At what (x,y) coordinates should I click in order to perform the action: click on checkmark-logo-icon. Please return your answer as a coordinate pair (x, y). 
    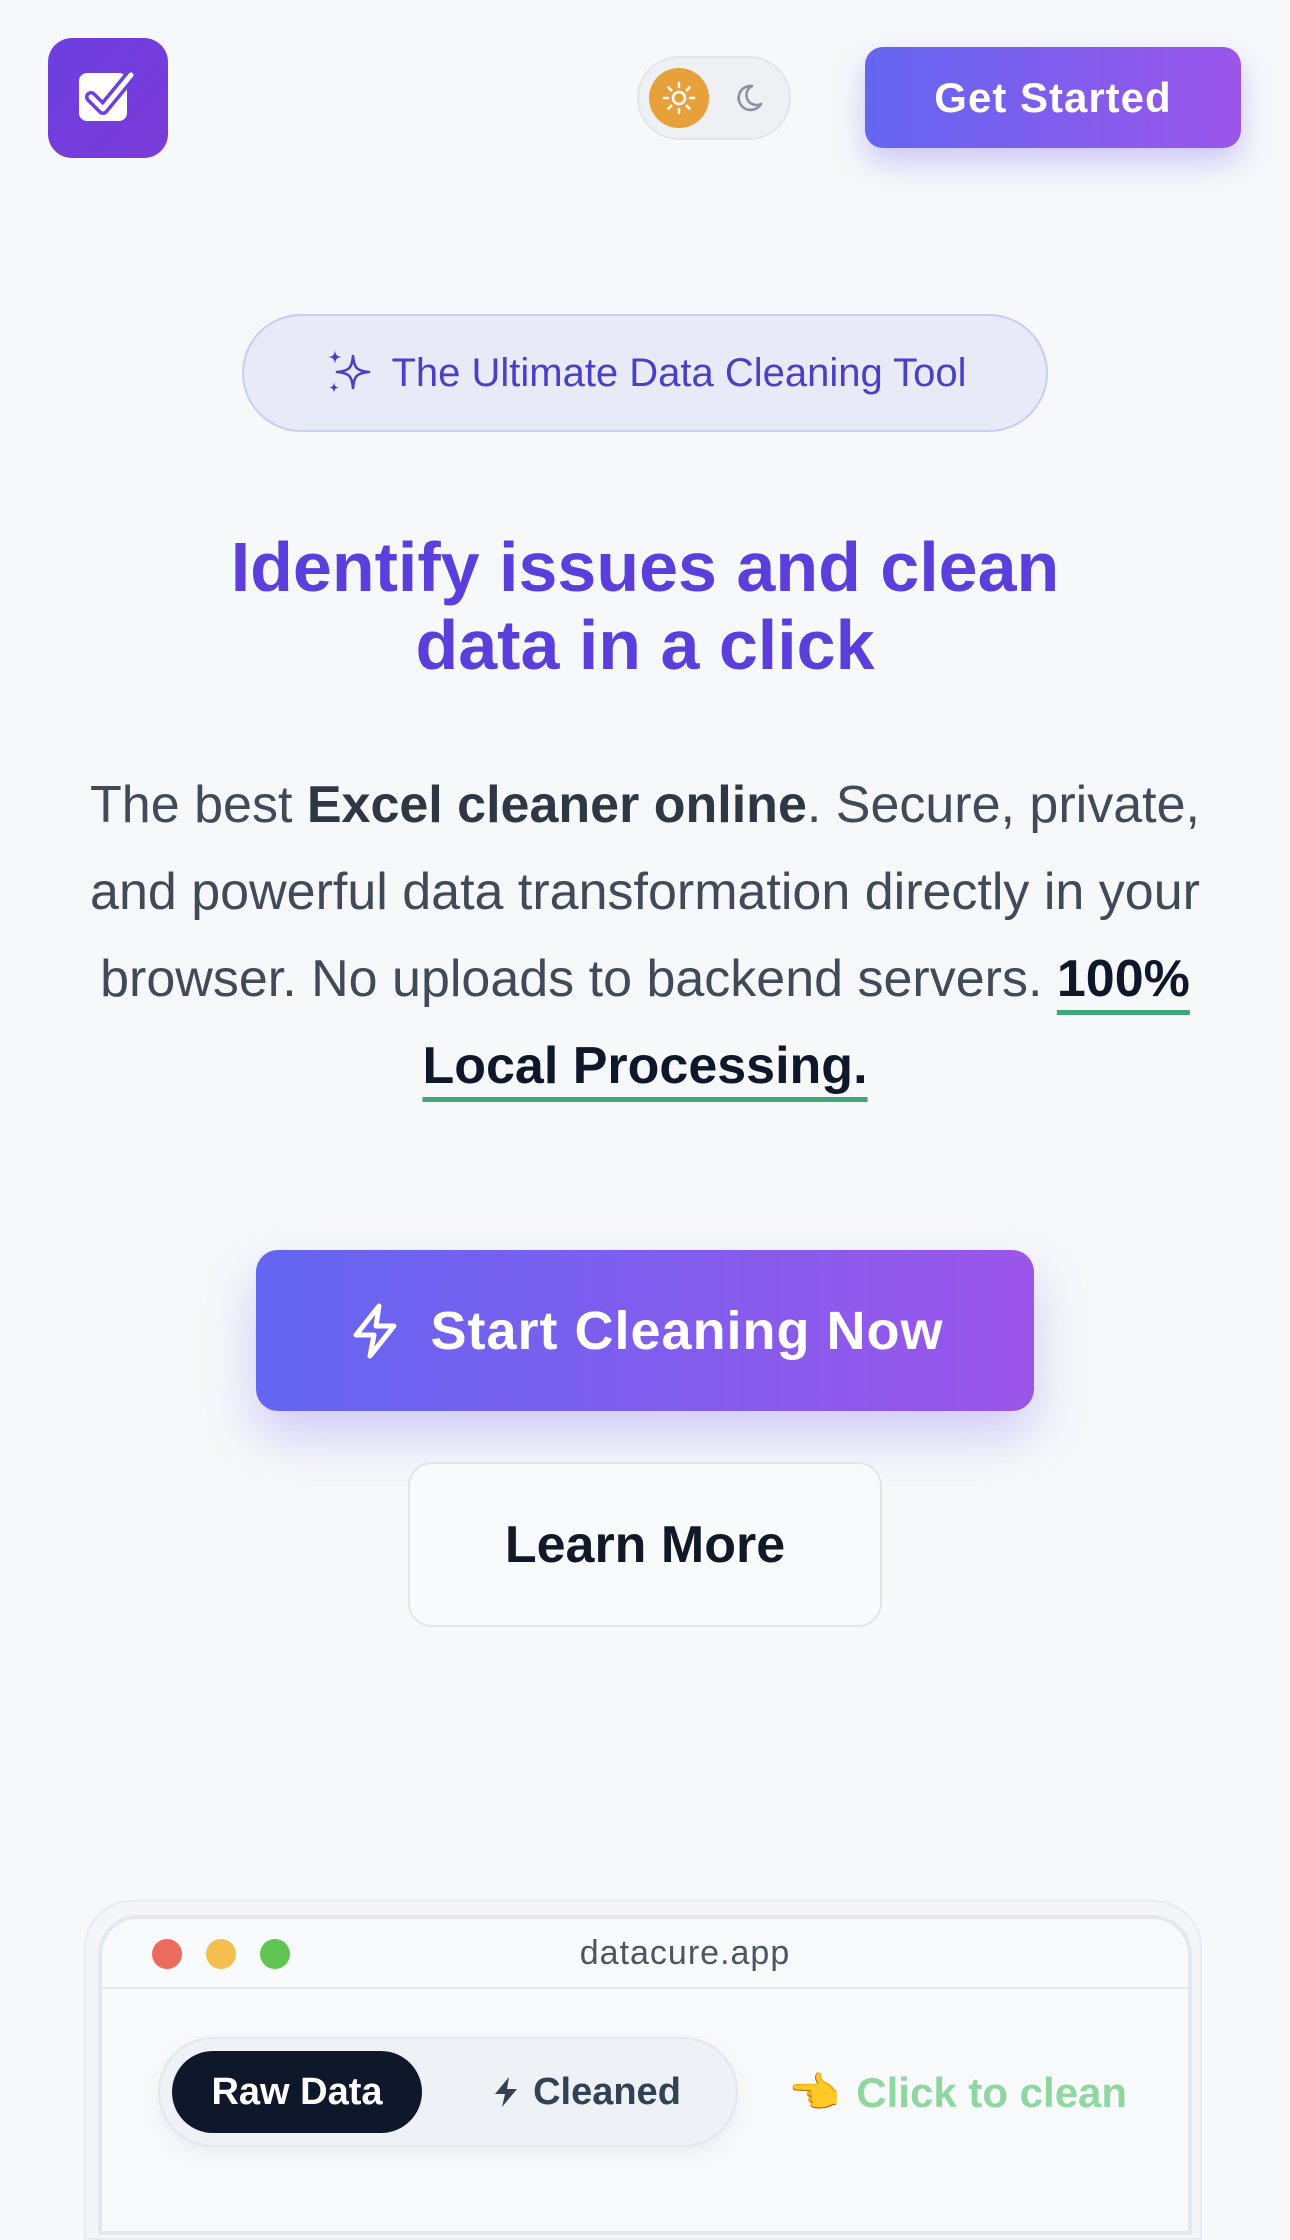
    Looking at the image, I should click on (108, 95).